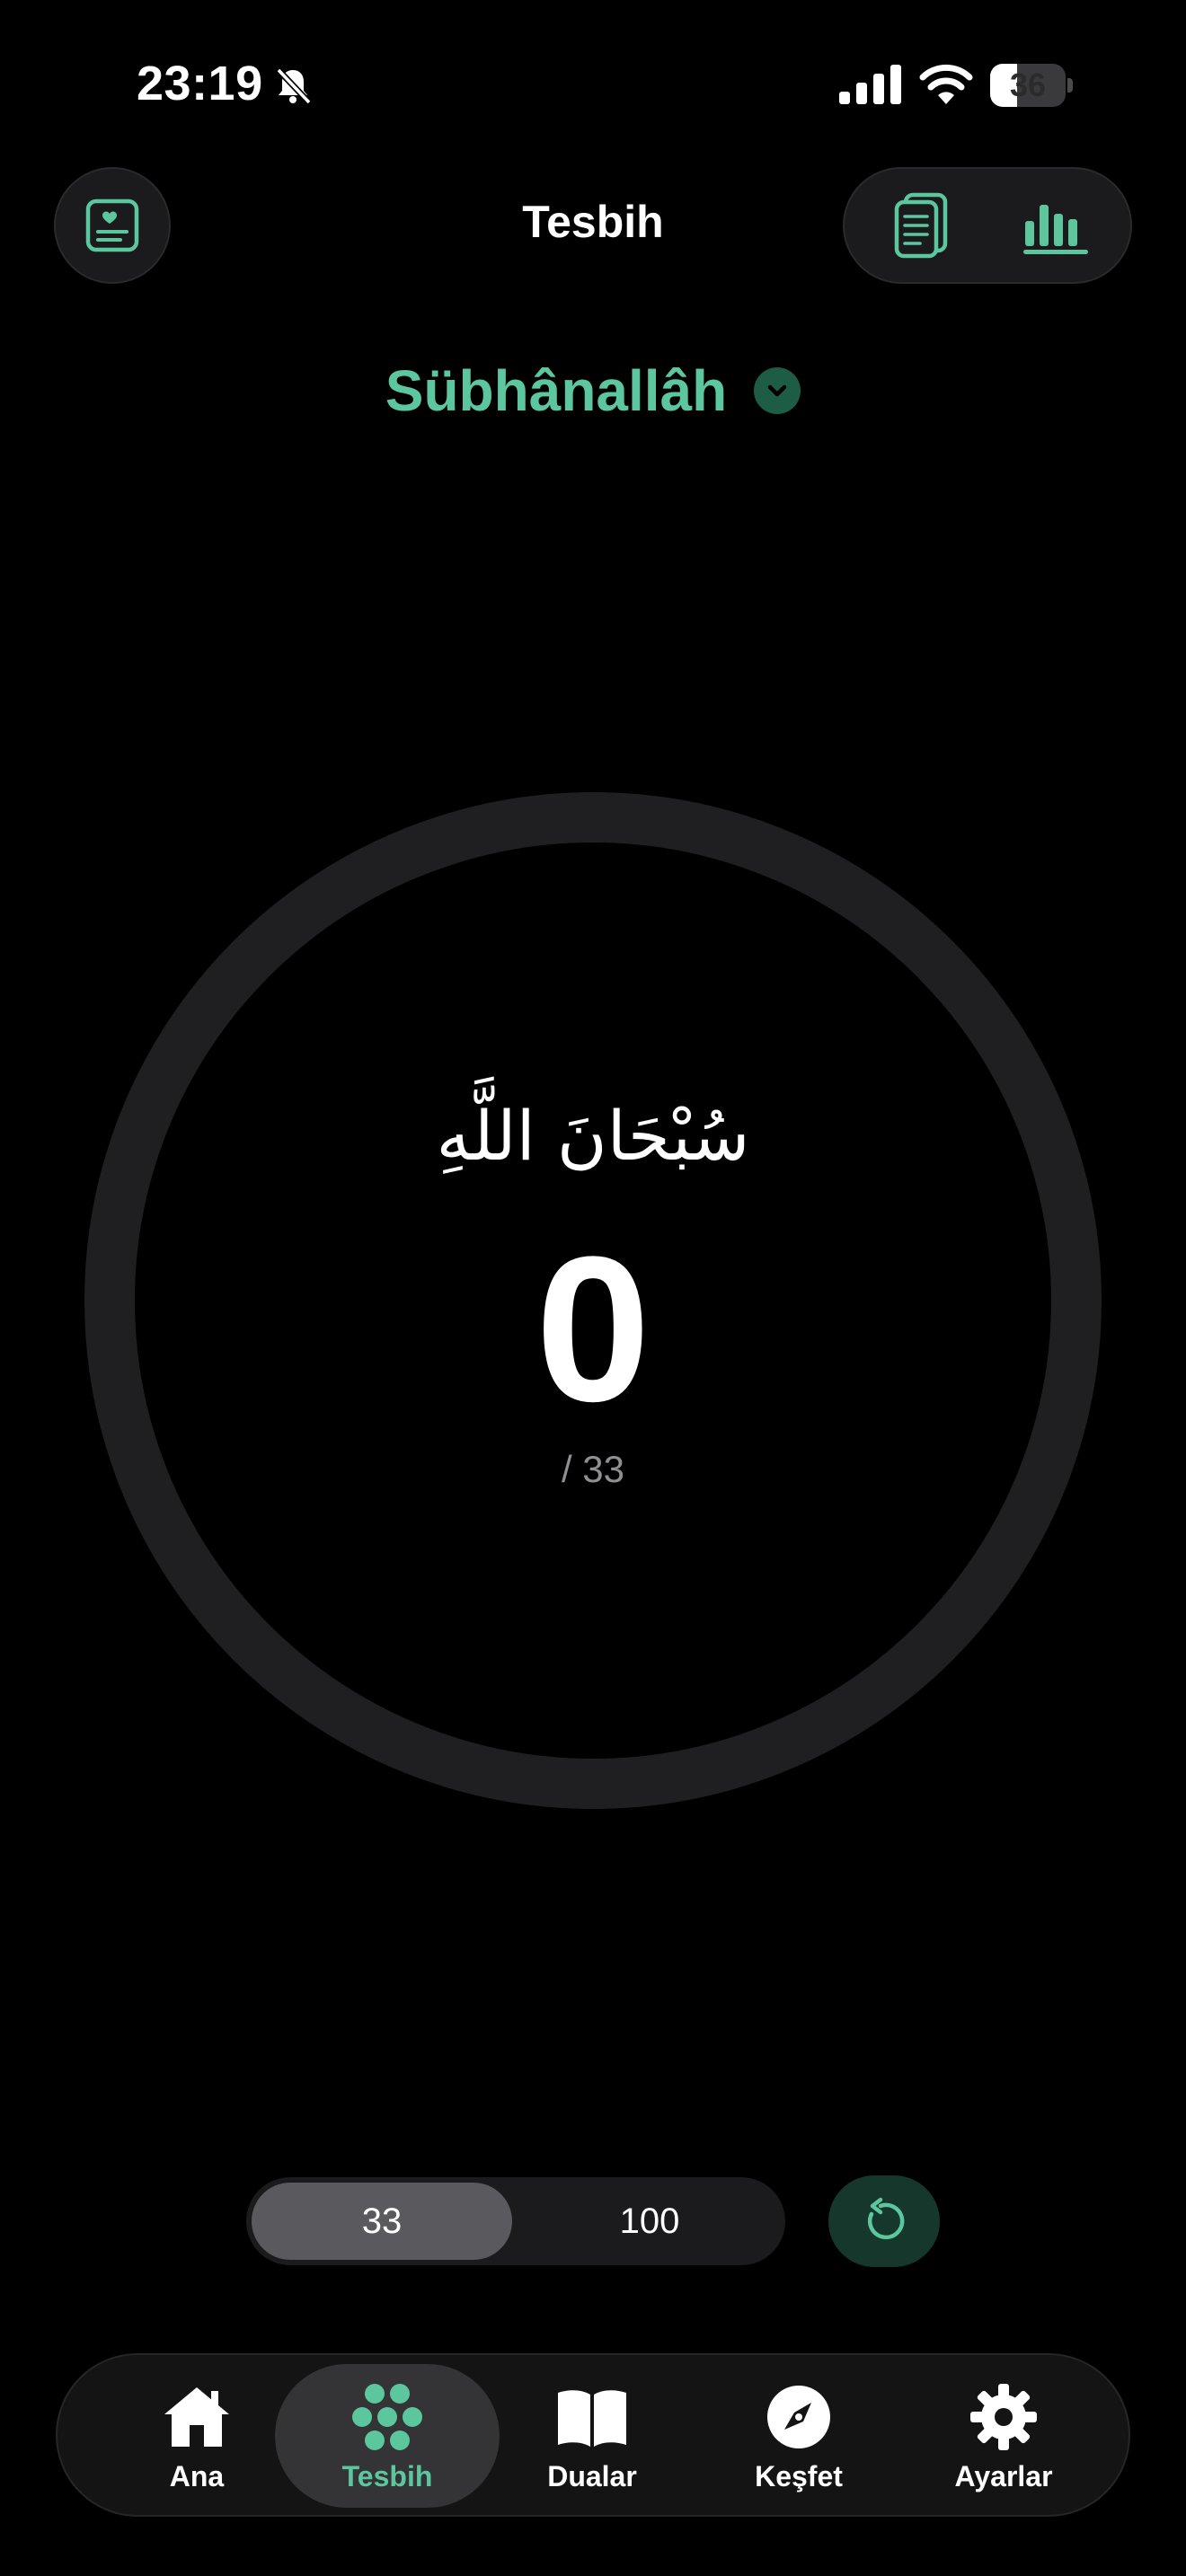 The image size is (1186, 2576). Describe the element at coordinates (592, 2418) in the screenshot. I see `open-book-icon` at that location.